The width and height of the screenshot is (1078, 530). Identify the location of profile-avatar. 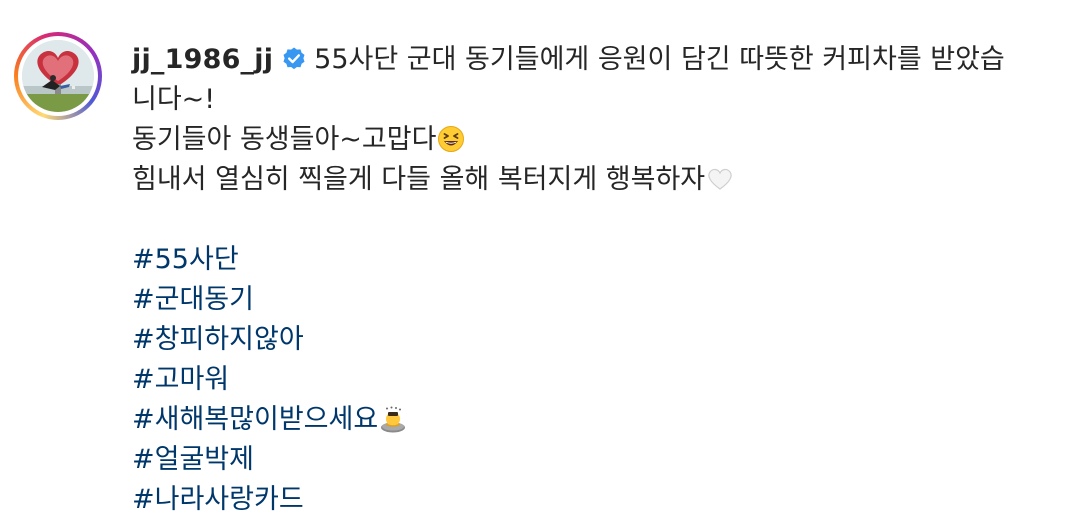
(58, 76).